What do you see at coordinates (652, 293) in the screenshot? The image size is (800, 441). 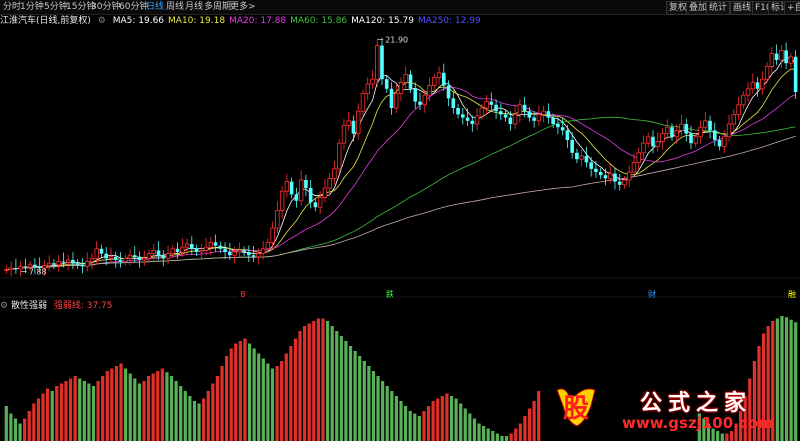 I see `event-marker: 财` at bounding box center [652, 293].